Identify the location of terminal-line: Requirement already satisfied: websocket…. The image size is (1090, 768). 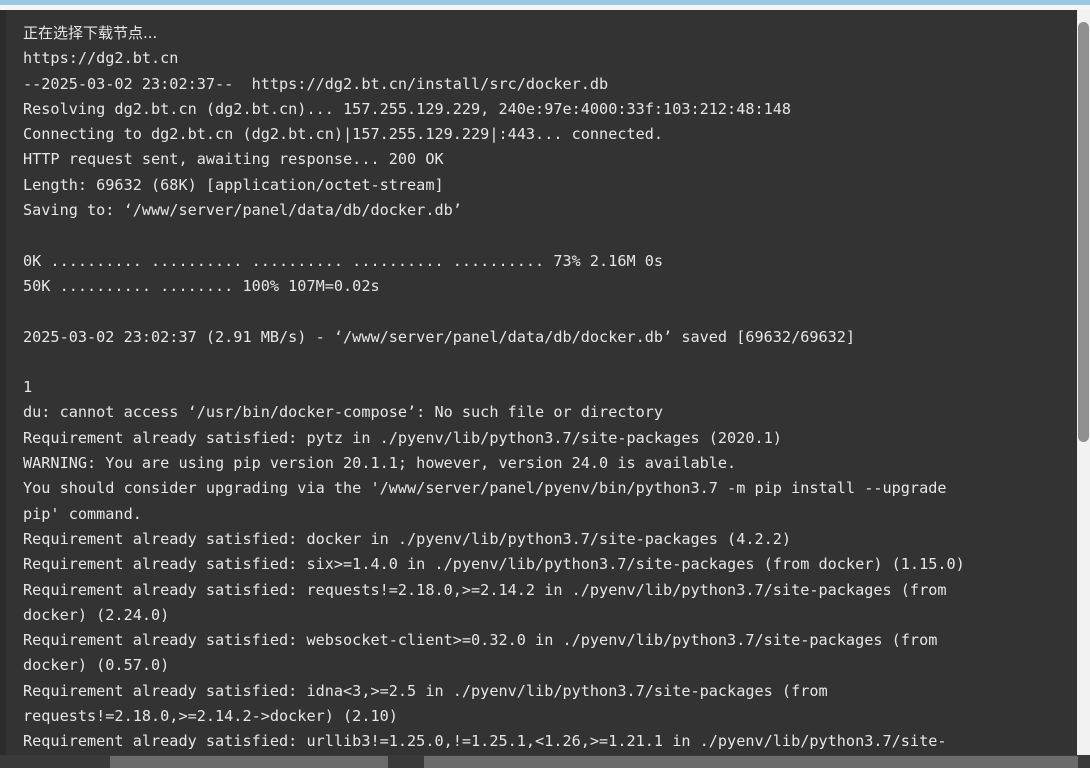
(480, 640).